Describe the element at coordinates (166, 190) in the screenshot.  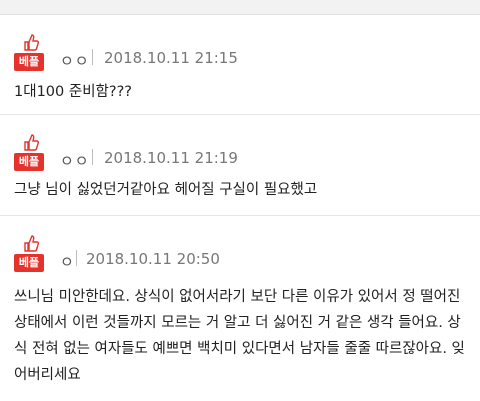
I see `comment-text: 그냥 님이 싫었던거같아요 헤어질 구실이 필요했고` at that location.